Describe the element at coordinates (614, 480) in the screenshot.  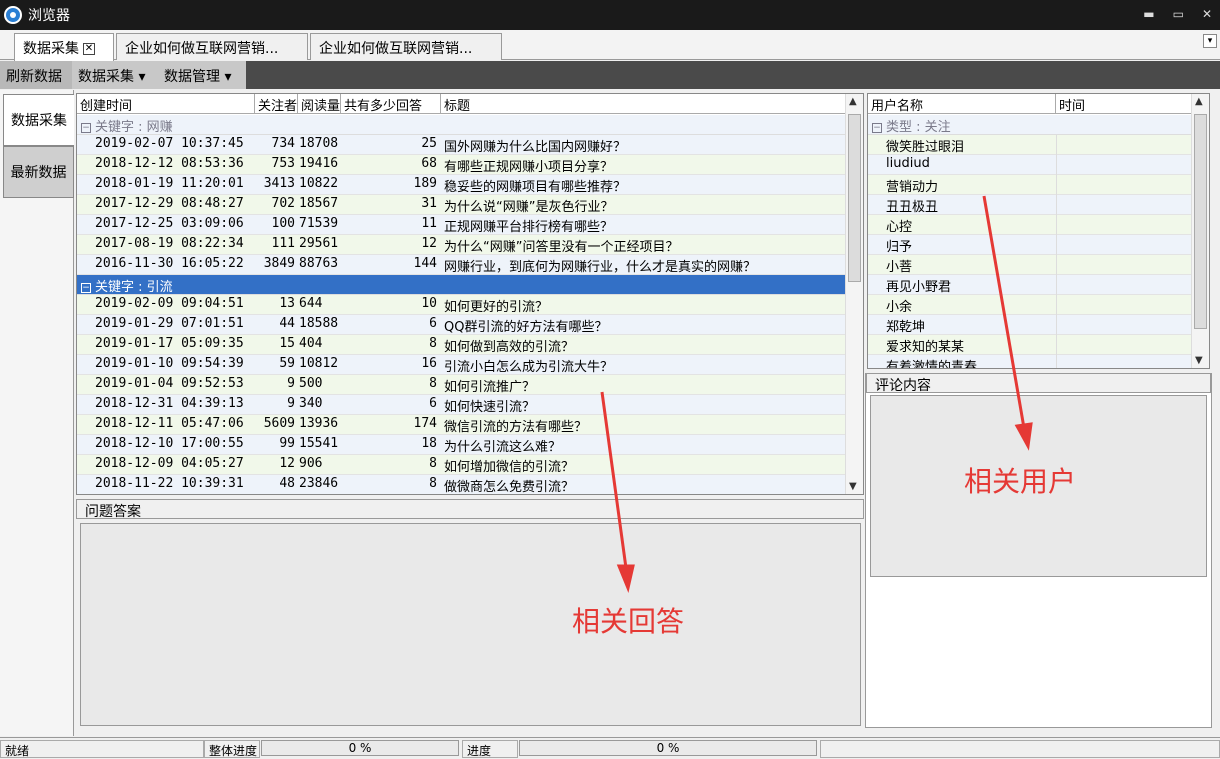
I see `arrow-line-answers` at that location.